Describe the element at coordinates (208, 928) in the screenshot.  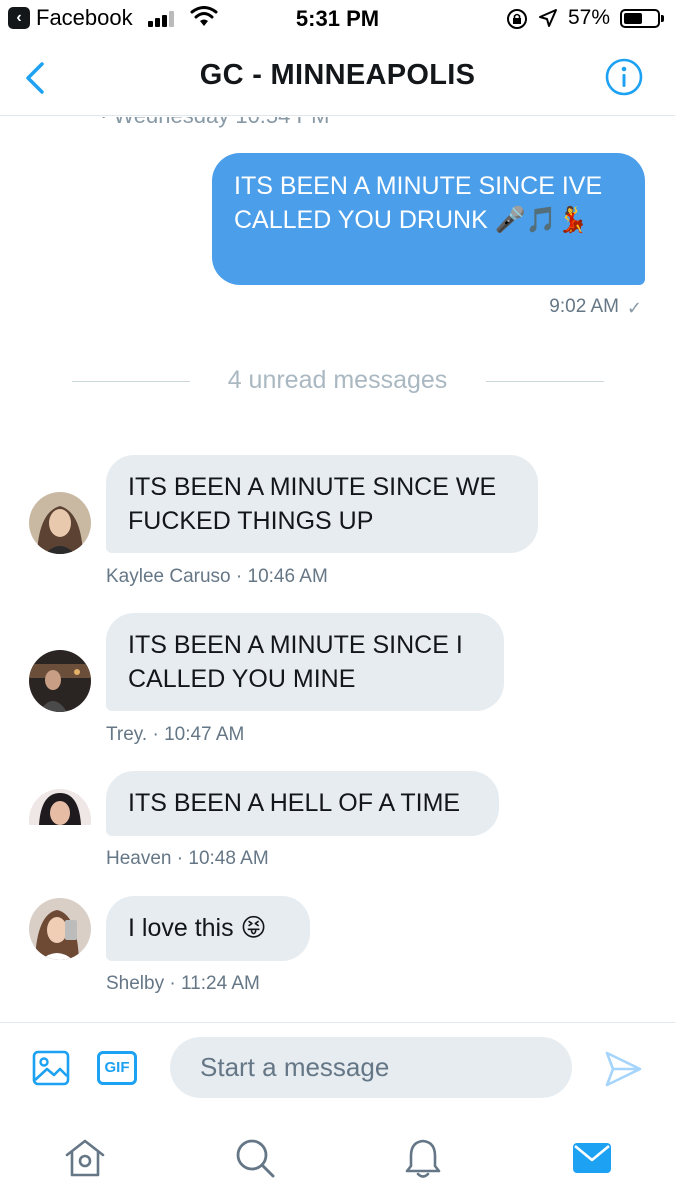
I see `incoming-message-bubble: I love this 😝` at that location.